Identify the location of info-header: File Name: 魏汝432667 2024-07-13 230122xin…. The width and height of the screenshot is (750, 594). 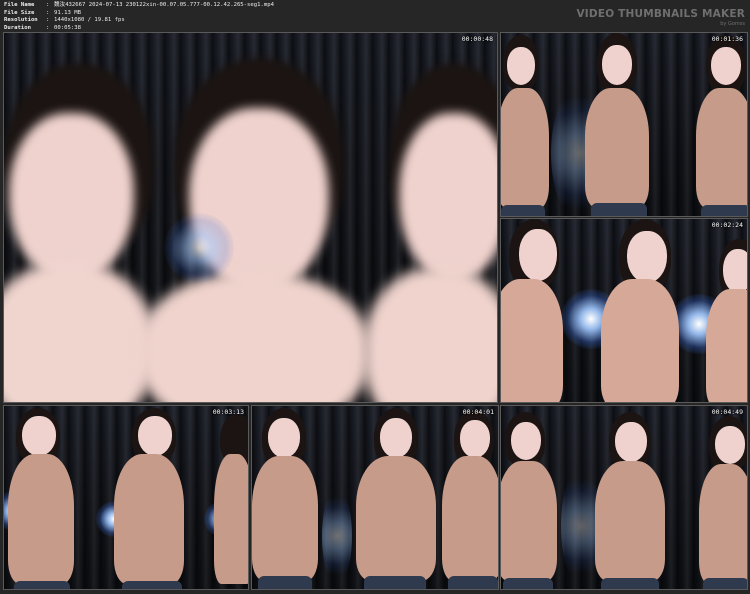
(375, 16).